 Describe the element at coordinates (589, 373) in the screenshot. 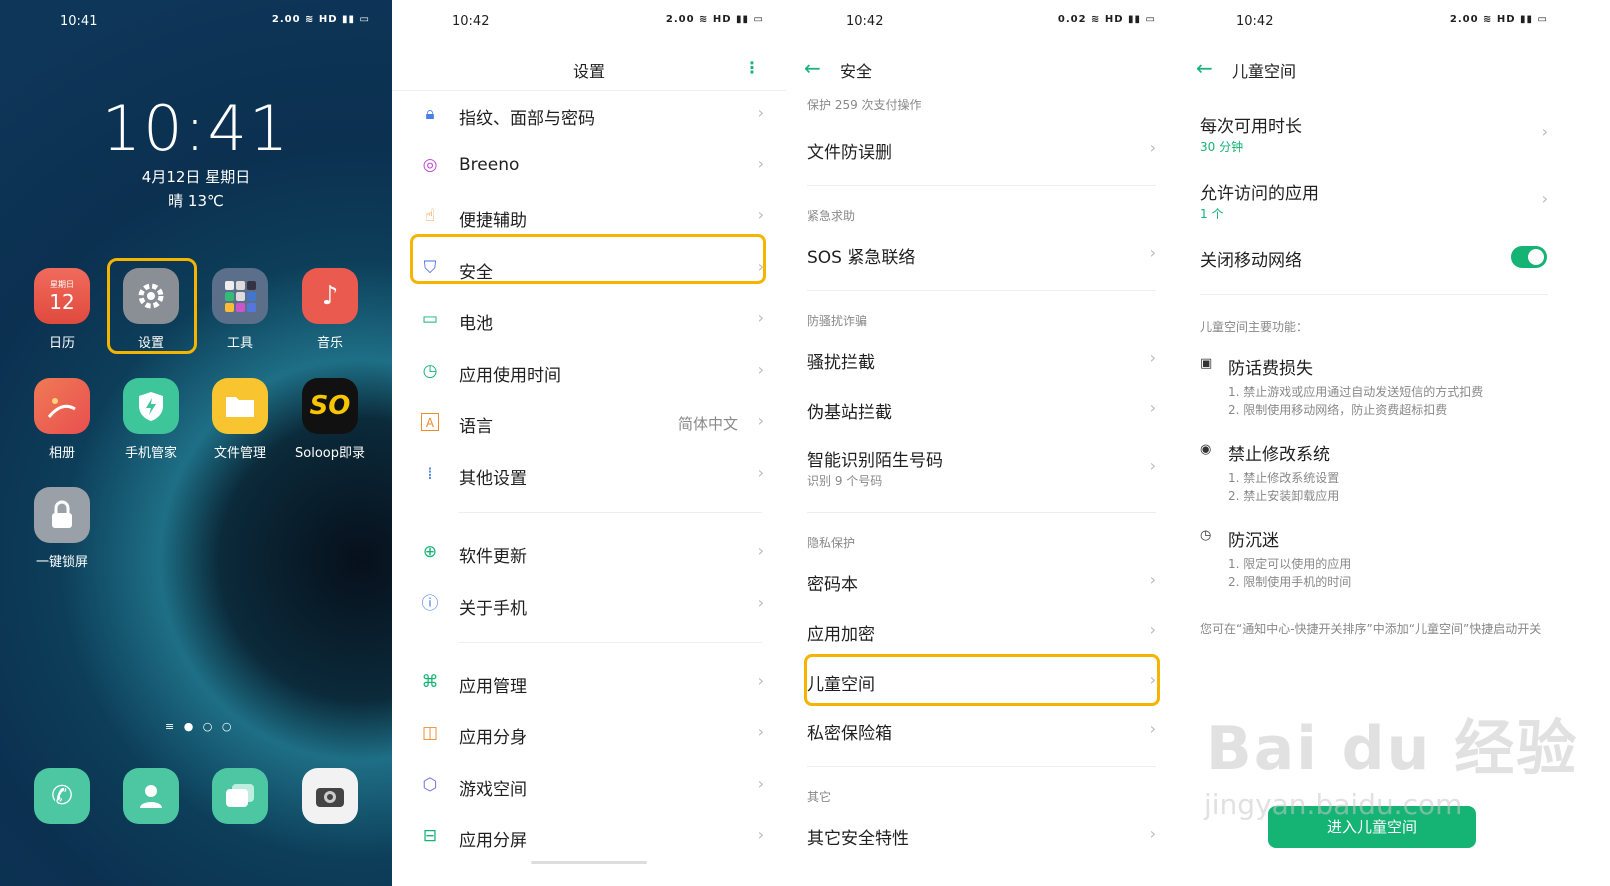

I see `settings-item-app-usage: ◷ 应用使用时间 ›` at that location.